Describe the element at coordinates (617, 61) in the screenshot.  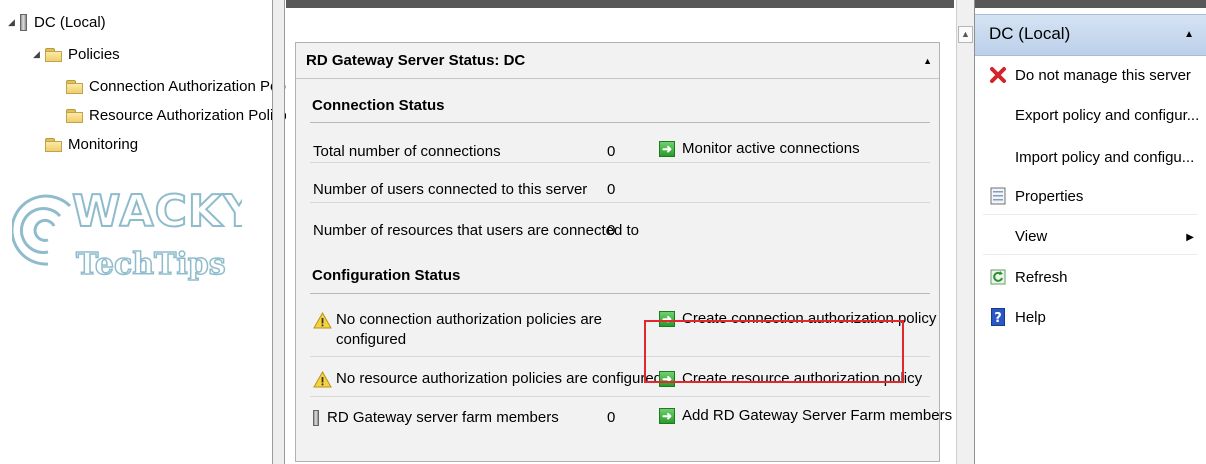
I see `panel-header: RD Gateway Server Status: DC ▲` at that location.